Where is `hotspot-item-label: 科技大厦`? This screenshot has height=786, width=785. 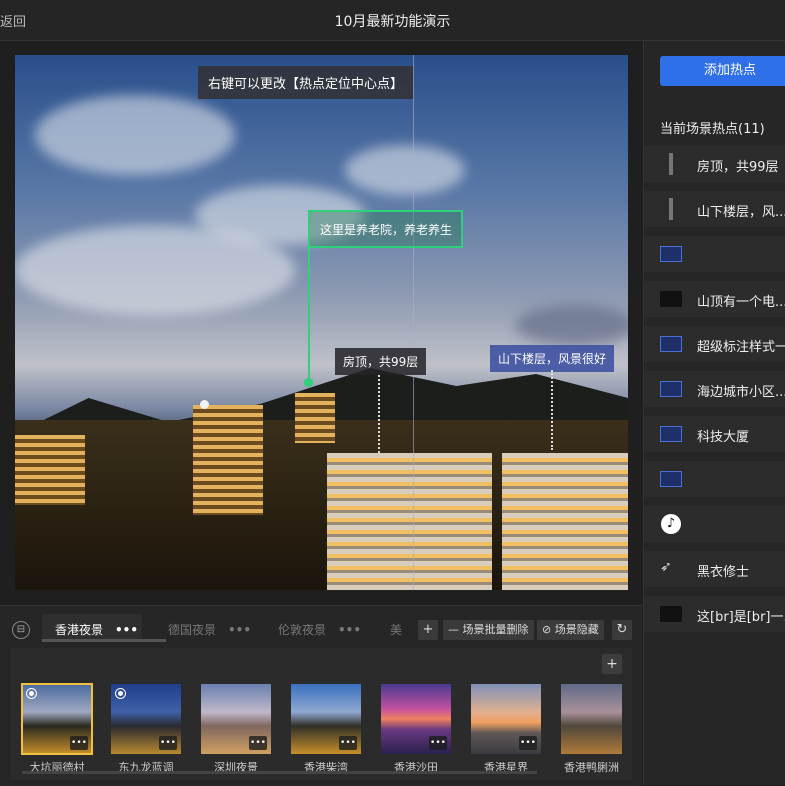
hotspot-item-label: 科技大厦 is located at coordinates (723, 437).